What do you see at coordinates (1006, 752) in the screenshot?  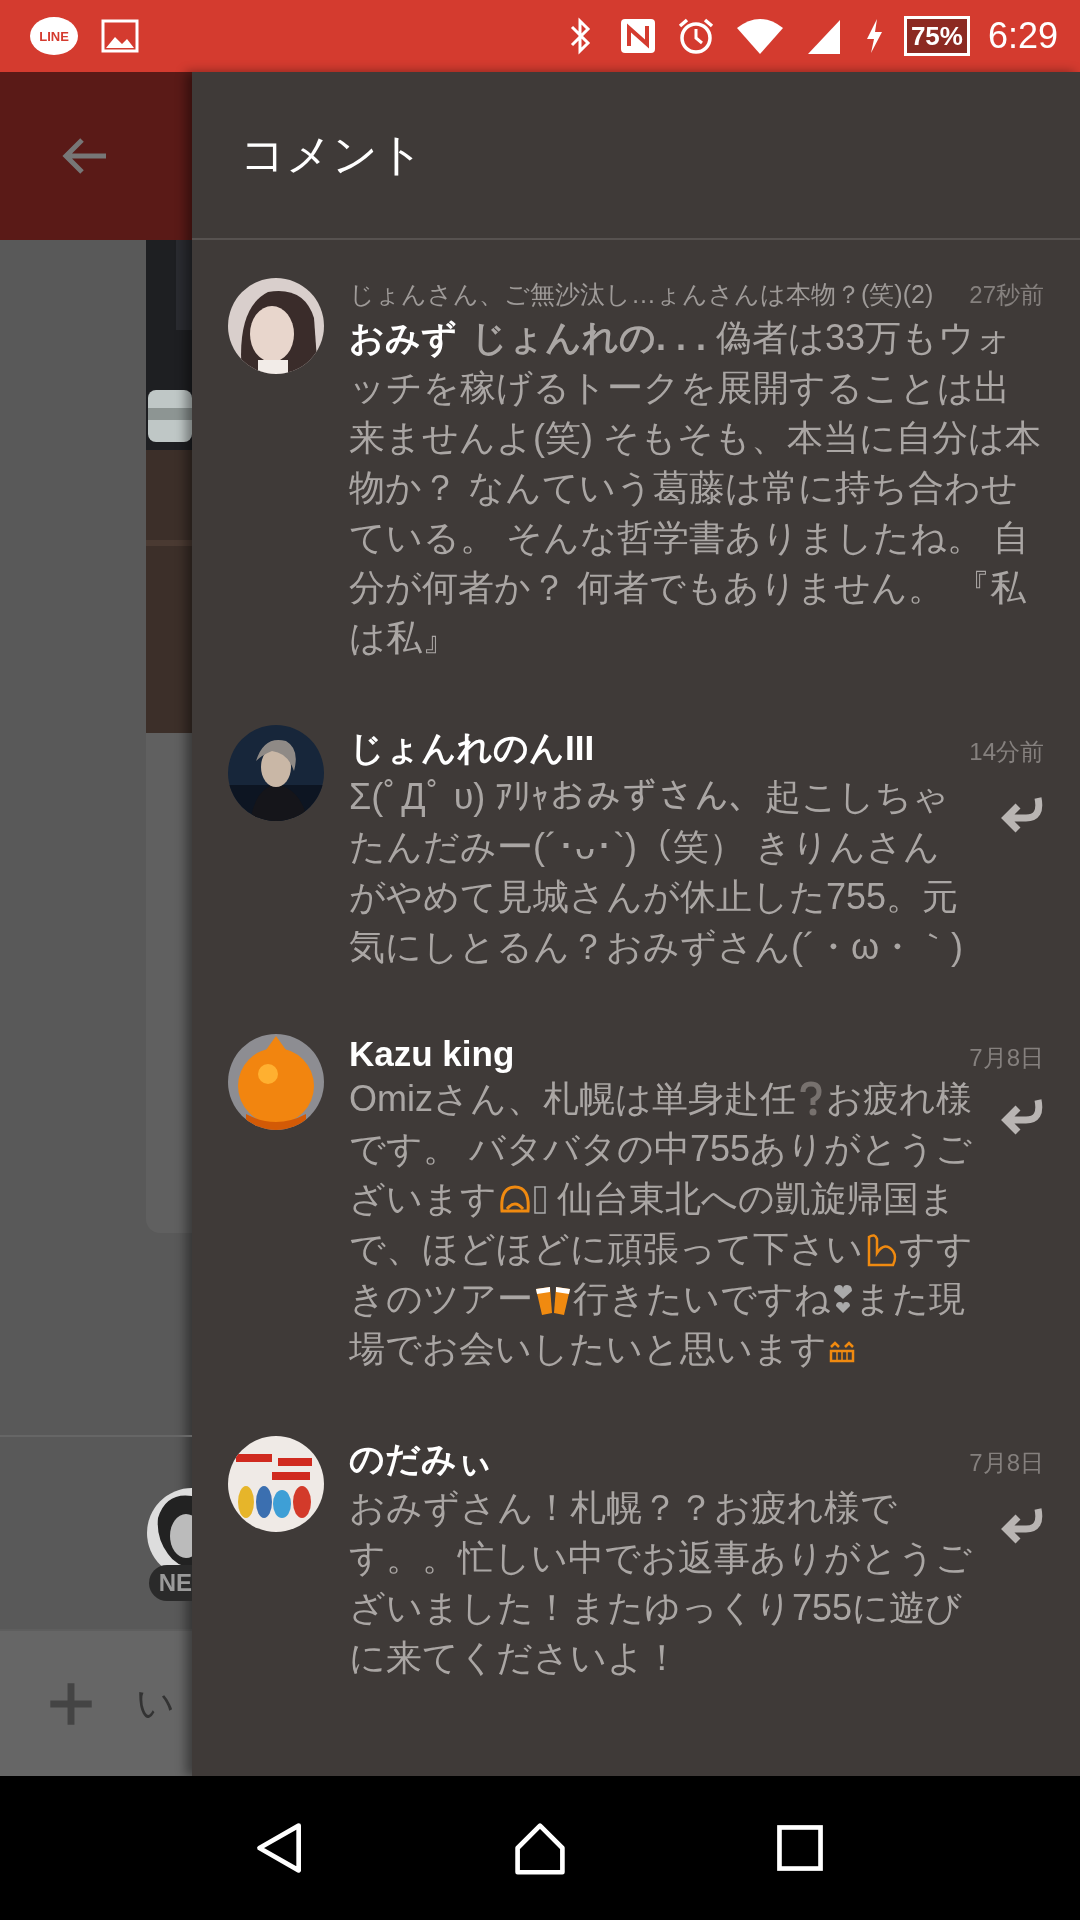 I see `timestamp: 14分前` at bounding box center [1006, 752].